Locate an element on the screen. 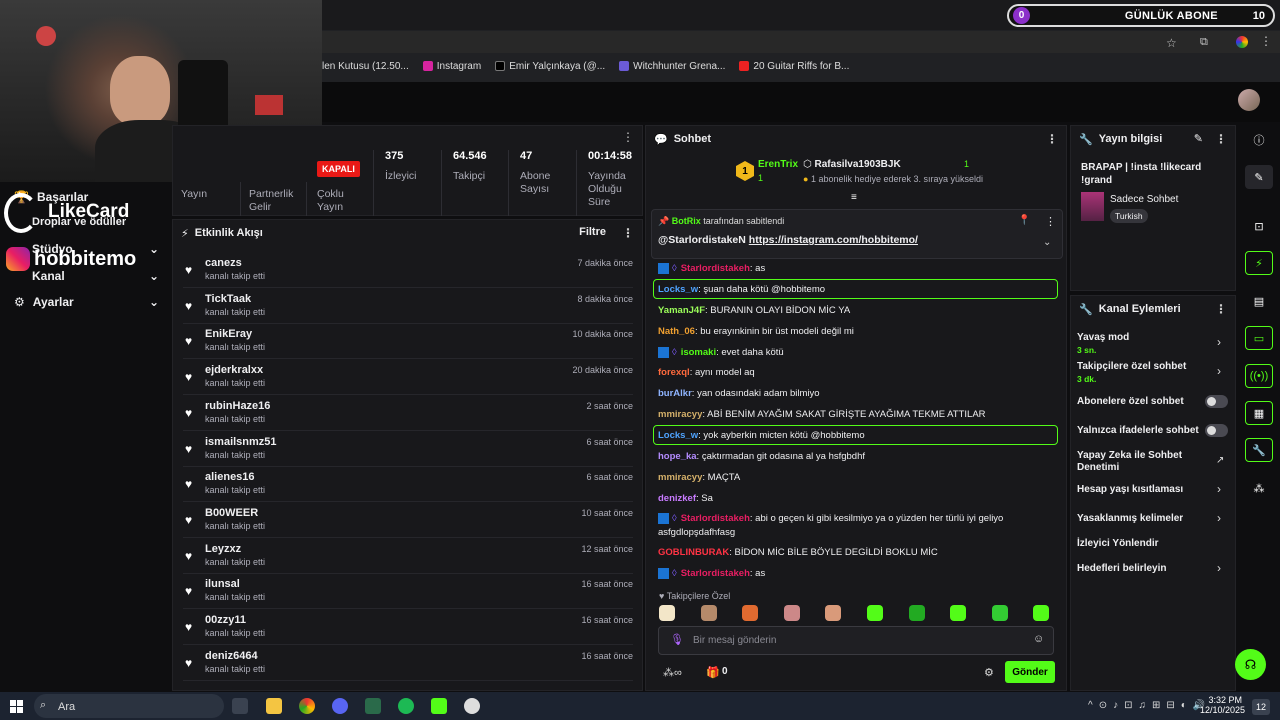 This screenshot has width=1280, height=720. spotify-icon is located at coordinates (406, 706).